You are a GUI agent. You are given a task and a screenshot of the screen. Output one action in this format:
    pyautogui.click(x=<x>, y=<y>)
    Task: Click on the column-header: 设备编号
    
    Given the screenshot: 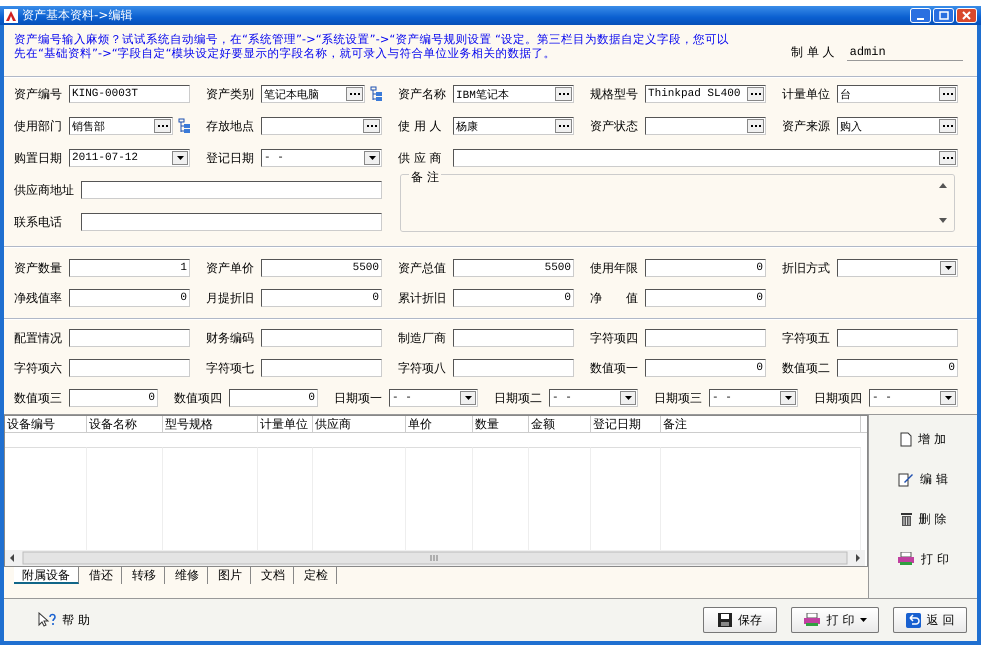 What is the action you would take?
    pyautogui.click(x=46, y=424)
    